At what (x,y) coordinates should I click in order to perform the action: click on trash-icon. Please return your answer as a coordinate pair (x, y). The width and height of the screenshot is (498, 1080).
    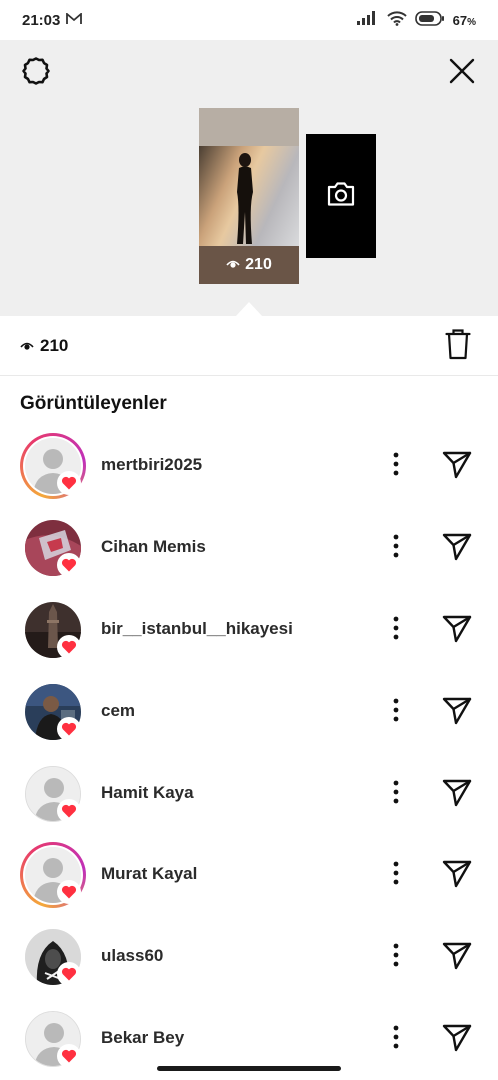
    Looking at the image, I should click on (458, 346).